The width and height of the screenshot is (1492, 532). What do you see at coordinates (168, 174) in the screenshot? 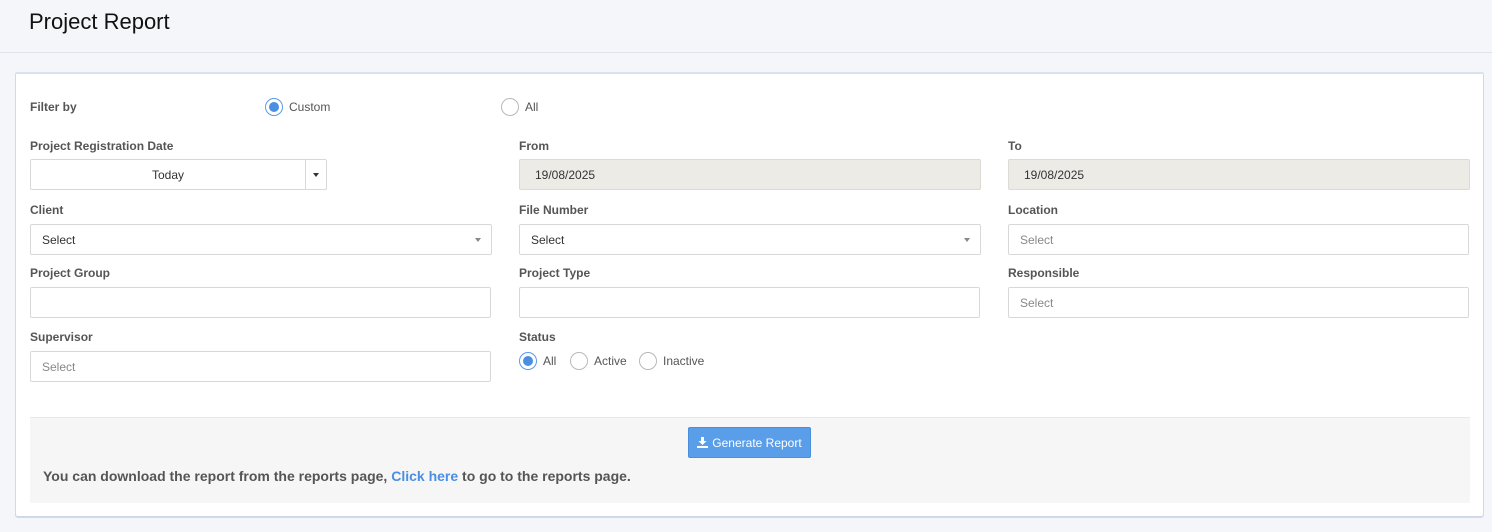
I see `registration-date-value: Today` at bounding box center [168, 174].